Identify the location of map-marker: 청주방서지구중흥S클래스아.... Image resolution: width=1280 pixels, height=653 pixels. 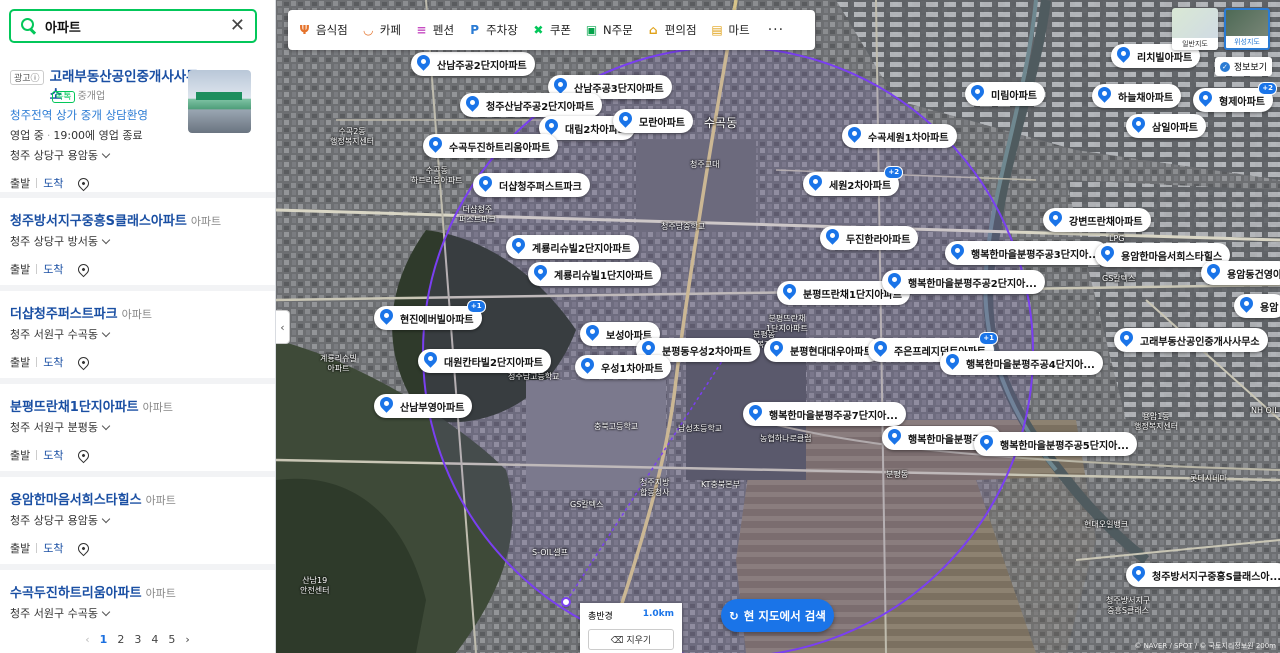
(1203, 575).